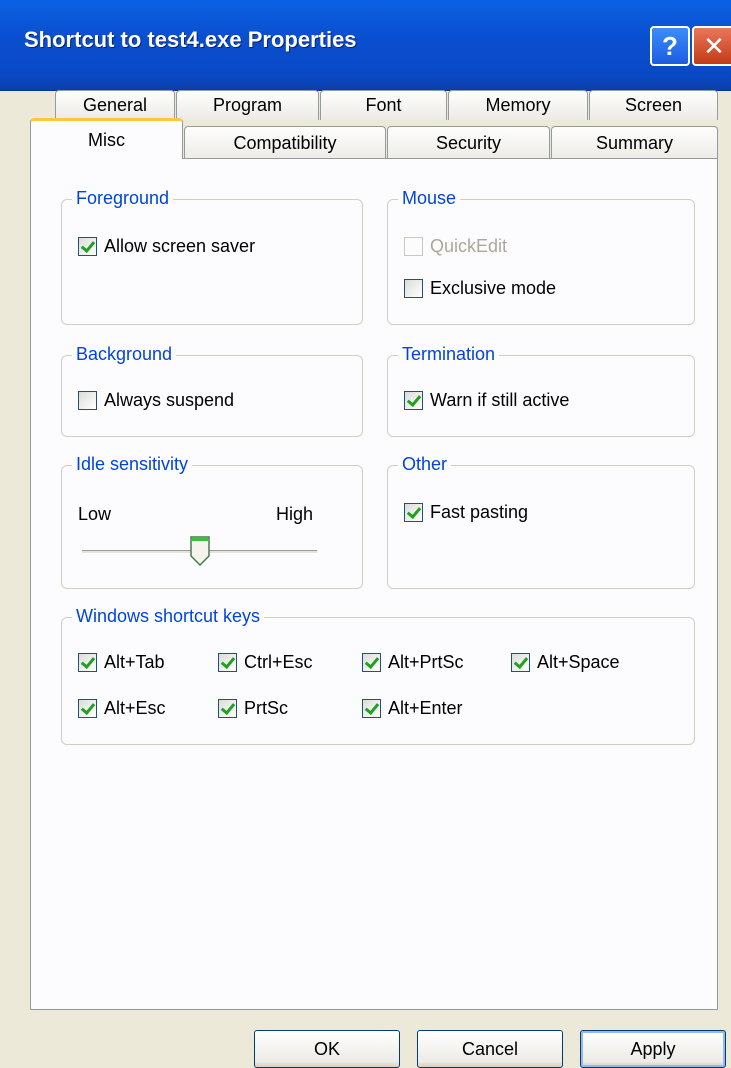  Describe the element at coordinates (285, 142) in the screenshot. I see `tab-compatibility: Compatibility` at that location.